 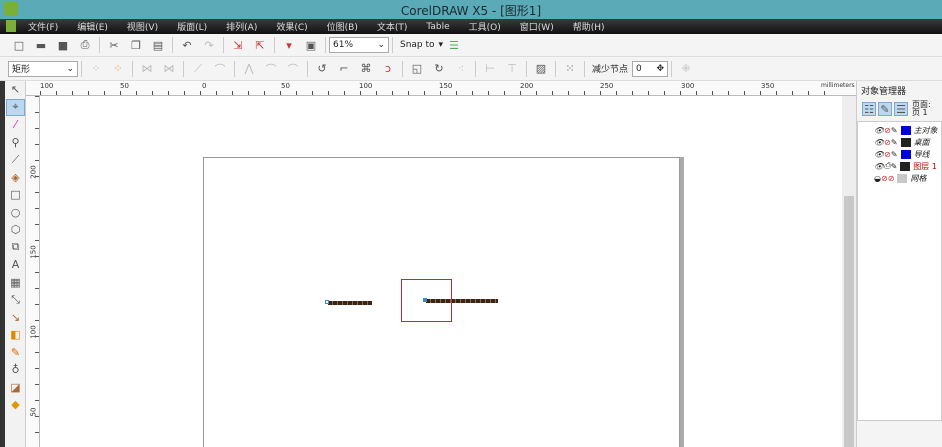 What do you see at coordinates (220, 69) in the screenshot?
I see `to-curve-icon: ⌒` at bounding box center [220, 69].